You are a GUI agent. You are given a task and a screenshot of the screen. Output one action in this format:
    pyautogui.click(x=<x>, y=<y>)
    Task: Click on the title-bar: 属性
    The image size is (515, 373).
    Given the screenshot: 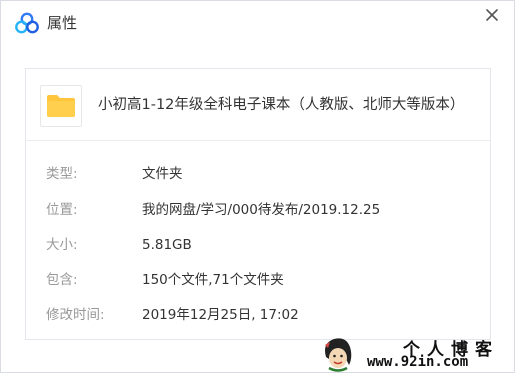 What is the action you would take?
    pyautogui.click(x=257, y=23)
    